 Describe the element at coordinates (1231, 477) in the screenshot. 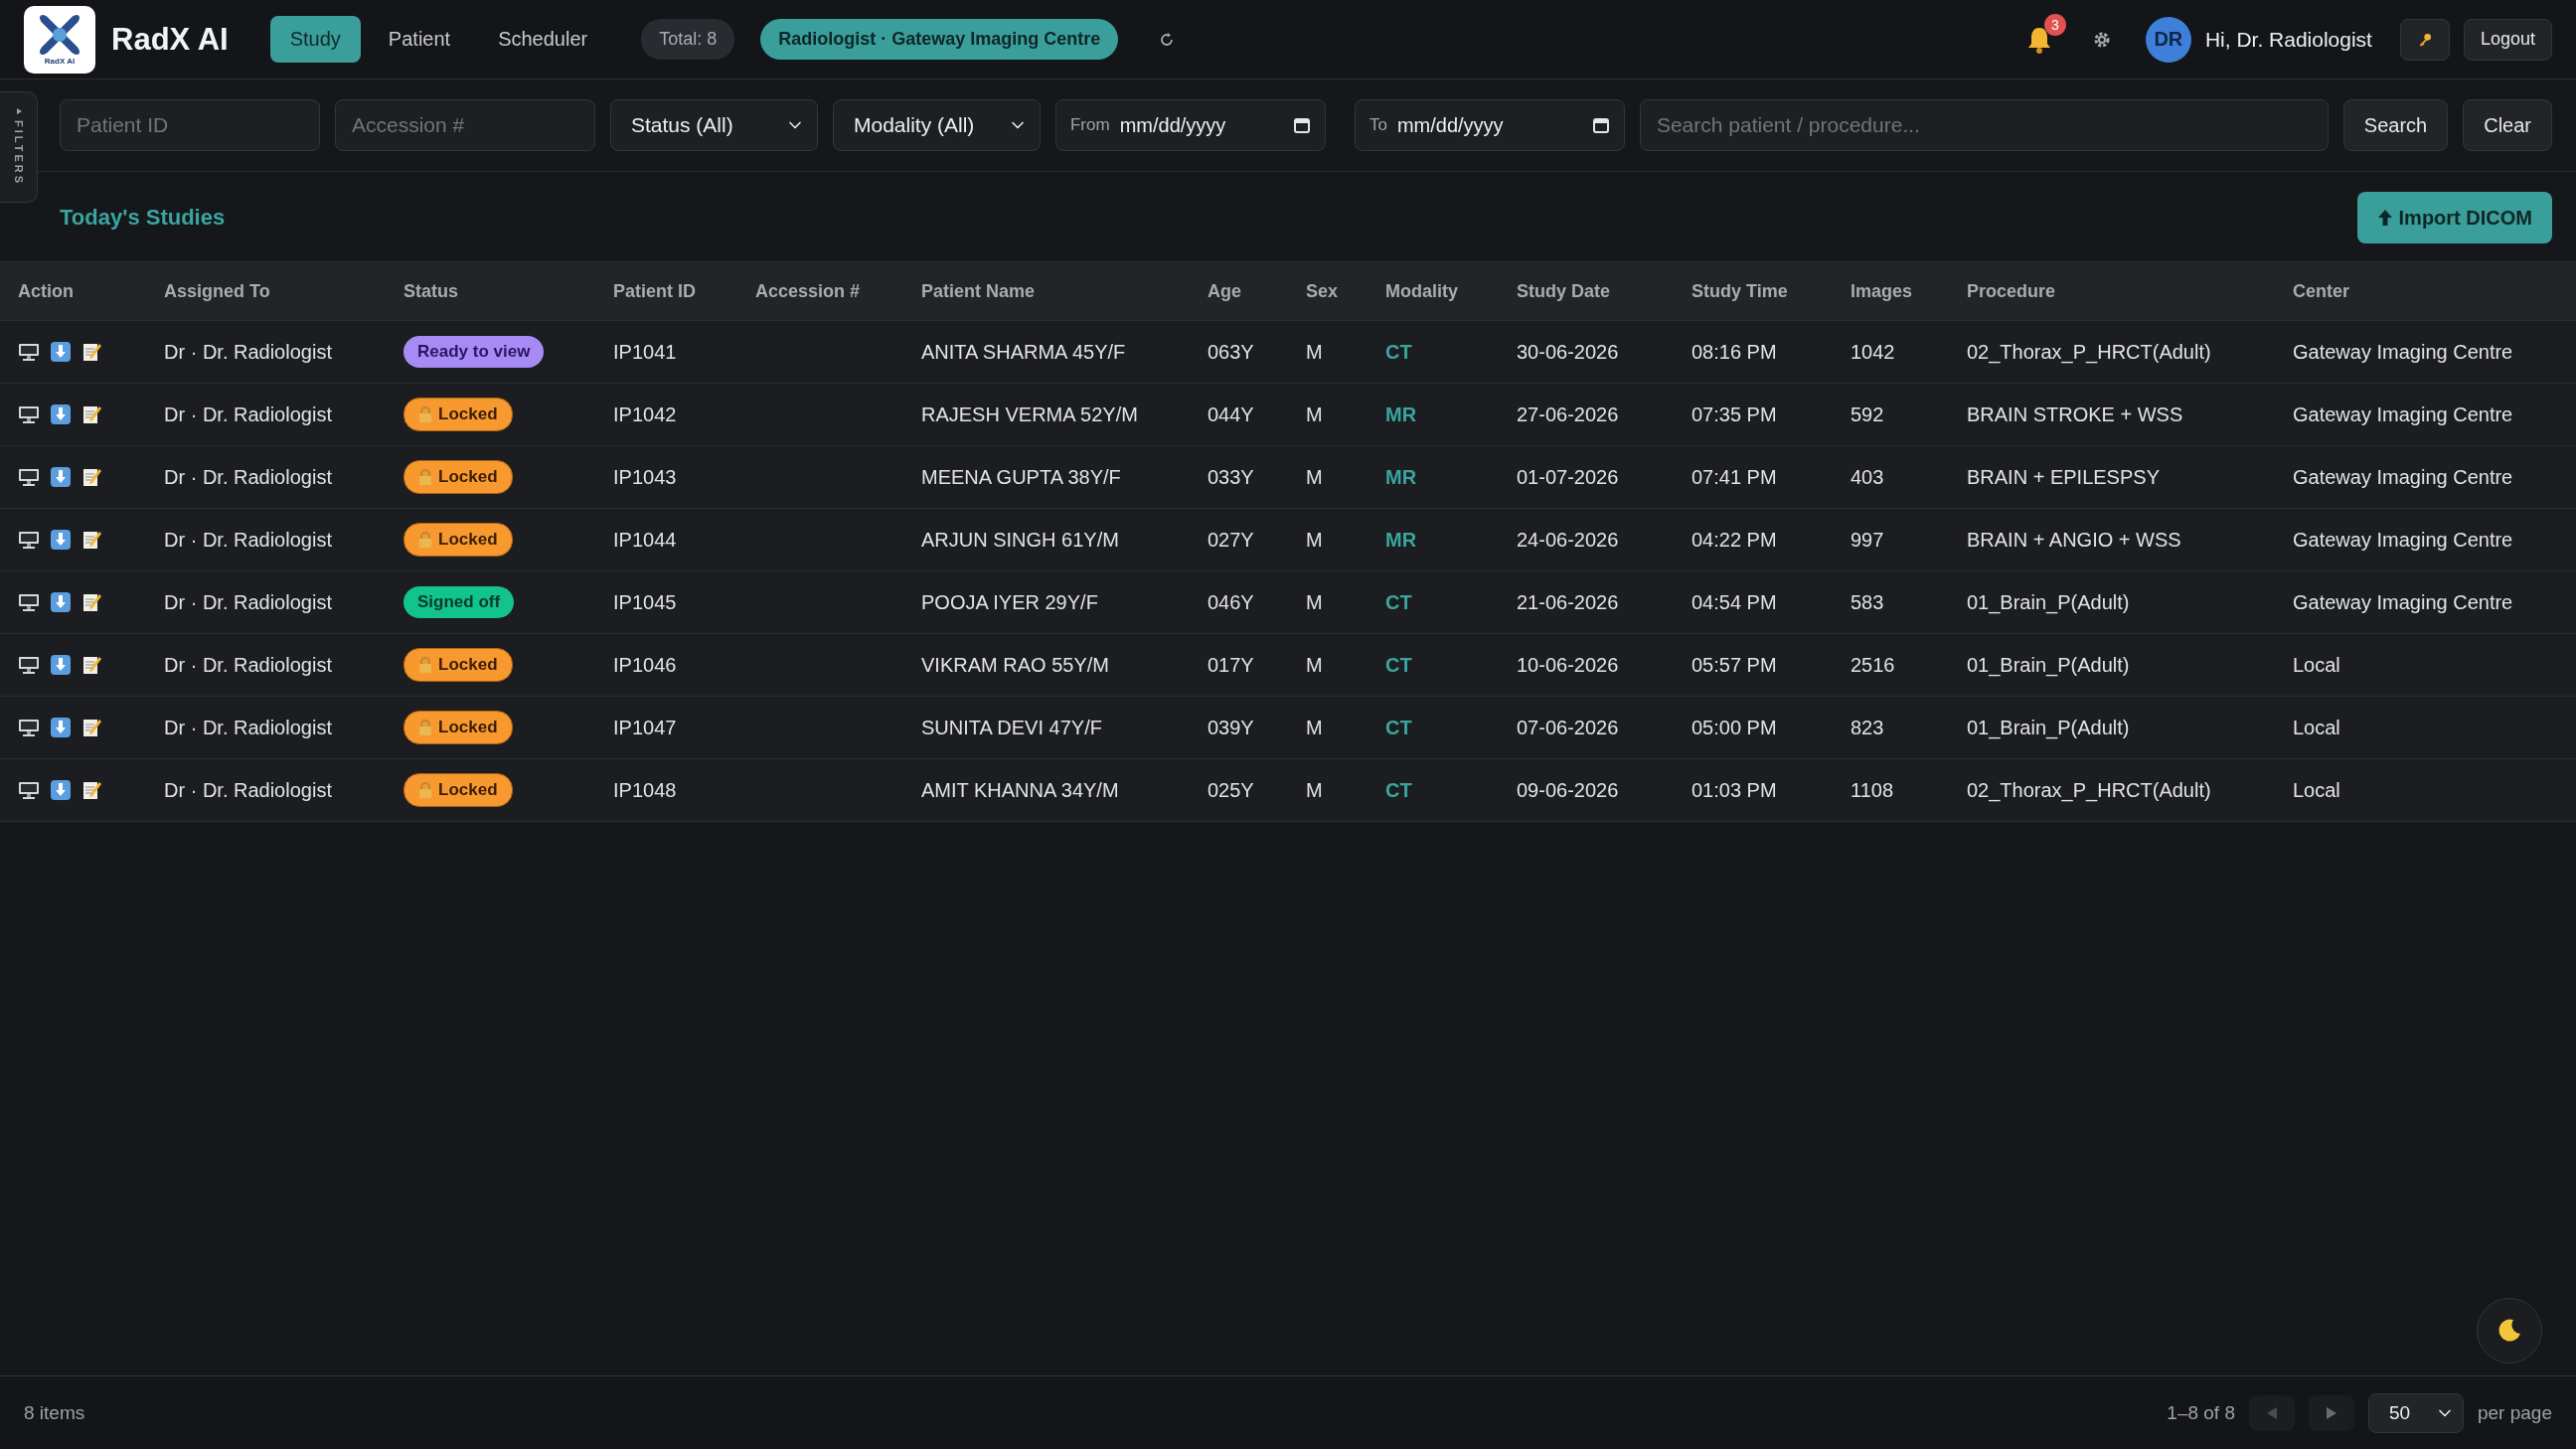

I see `table-cell-text: 033Y` at that location.